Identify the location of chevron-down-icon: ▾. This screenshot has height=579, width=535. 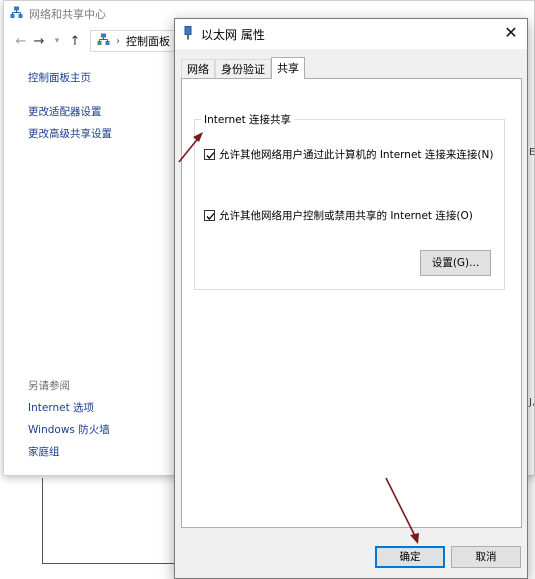
(57, 41).